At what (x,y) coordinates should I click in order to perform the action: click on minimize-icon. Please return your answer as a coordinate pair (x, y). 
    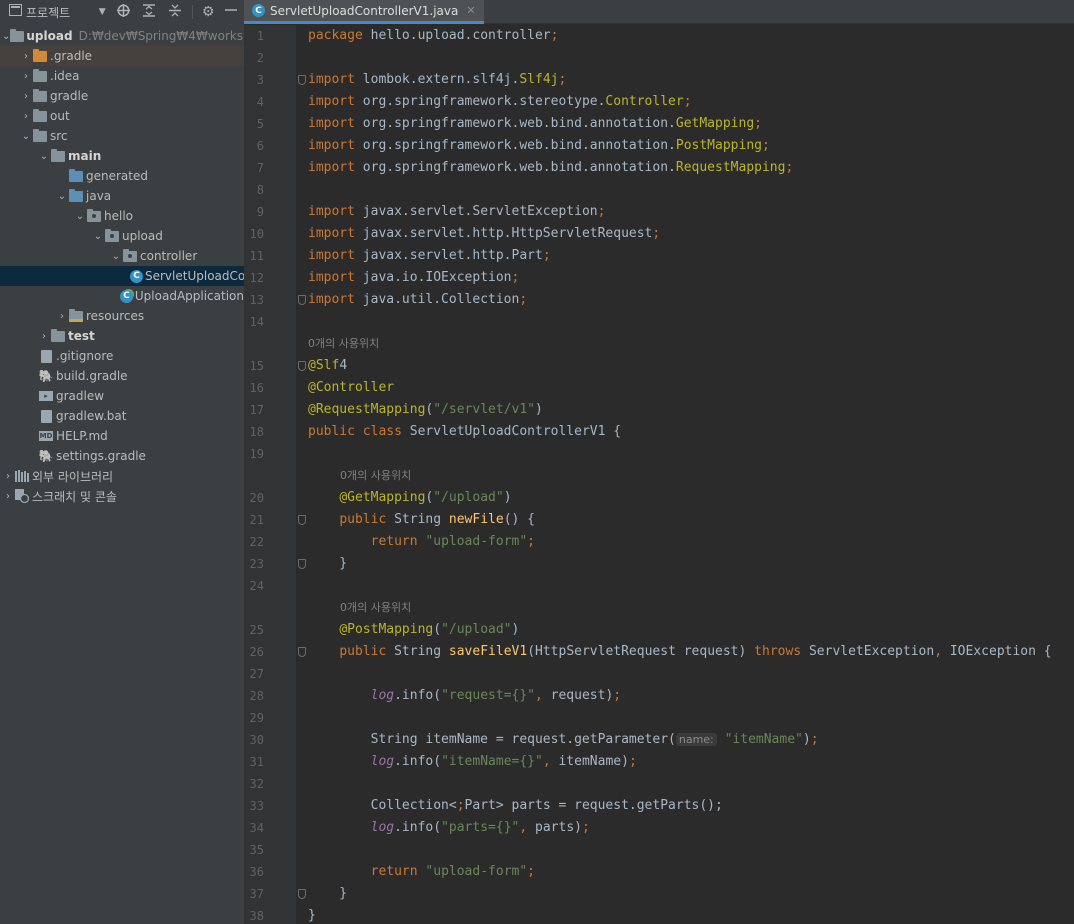
    Looking at the image, I should click on (231, 12).